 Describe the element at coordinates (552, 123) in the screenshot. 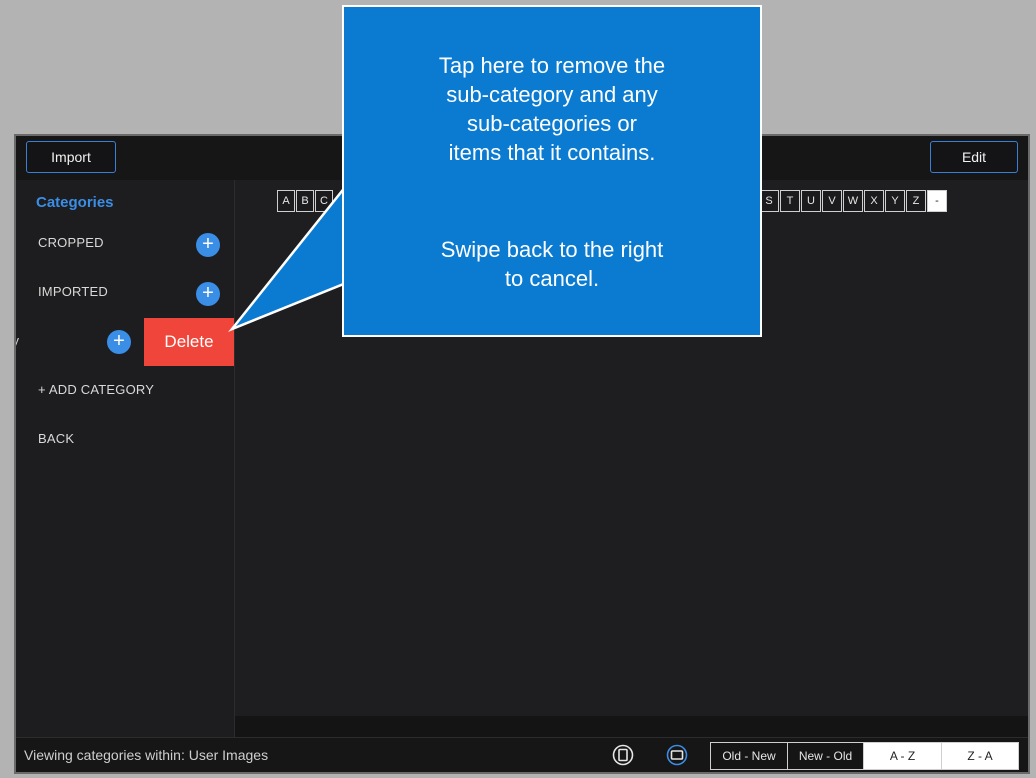

I see `callout-line: sub-categories or` at that location.